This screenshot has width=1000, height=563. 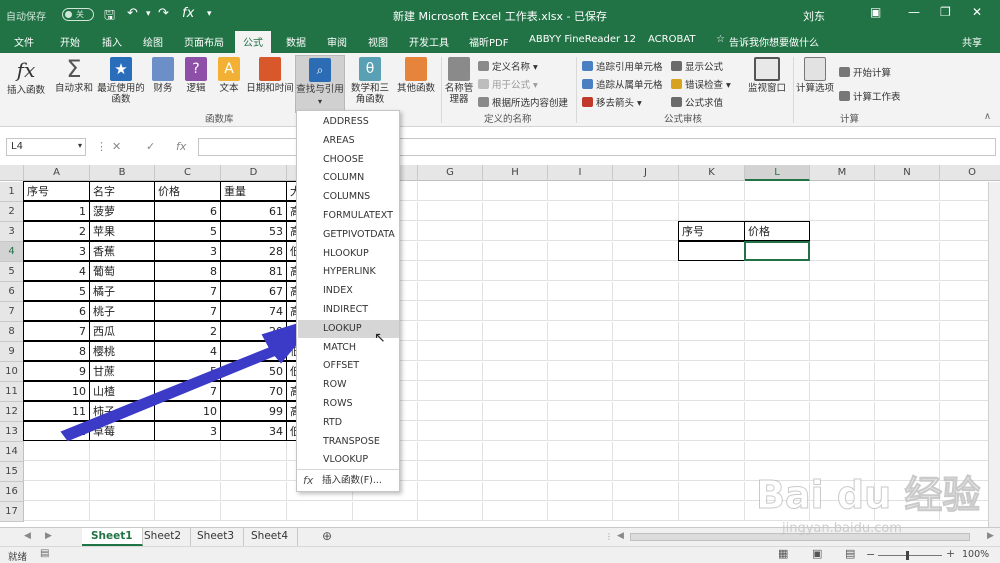 I want to click on menu-item-hyperlink: HYPERLINK, so click(x=348, y=272).